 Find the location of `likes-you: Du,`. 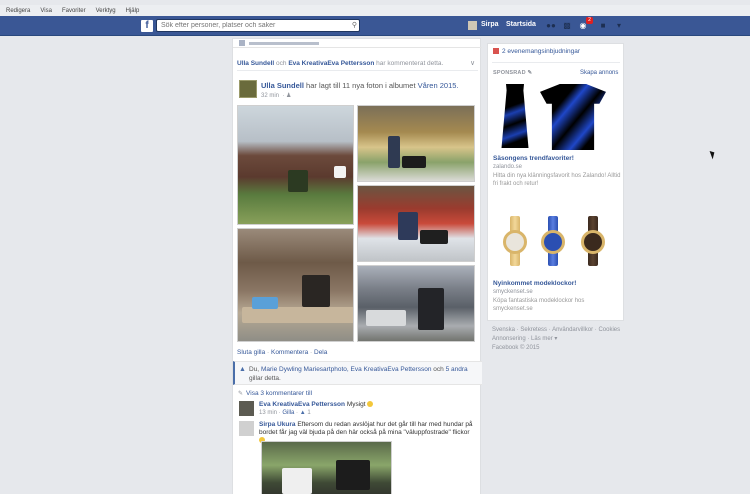

likes-you: Du, is located at coordinates (254, 369).